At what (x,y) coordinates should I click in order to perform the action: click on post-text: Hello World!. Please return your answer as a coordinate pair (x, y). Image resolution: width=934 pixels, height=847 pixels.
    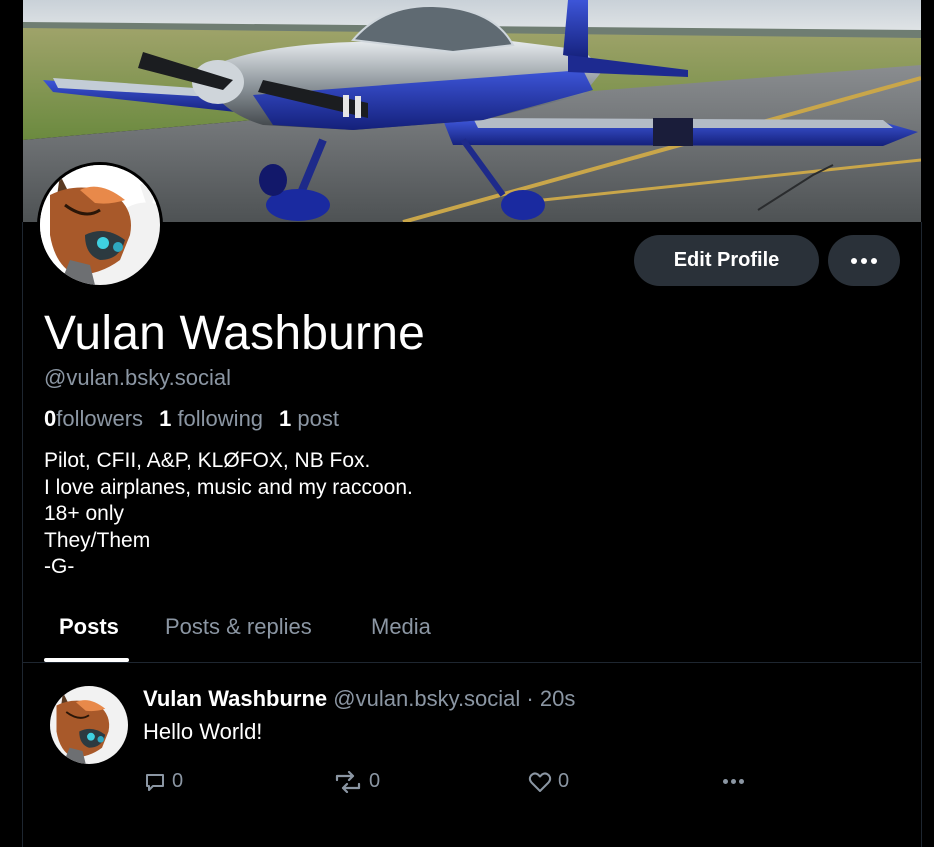
    Looking at the image, I should click on (203, 731).